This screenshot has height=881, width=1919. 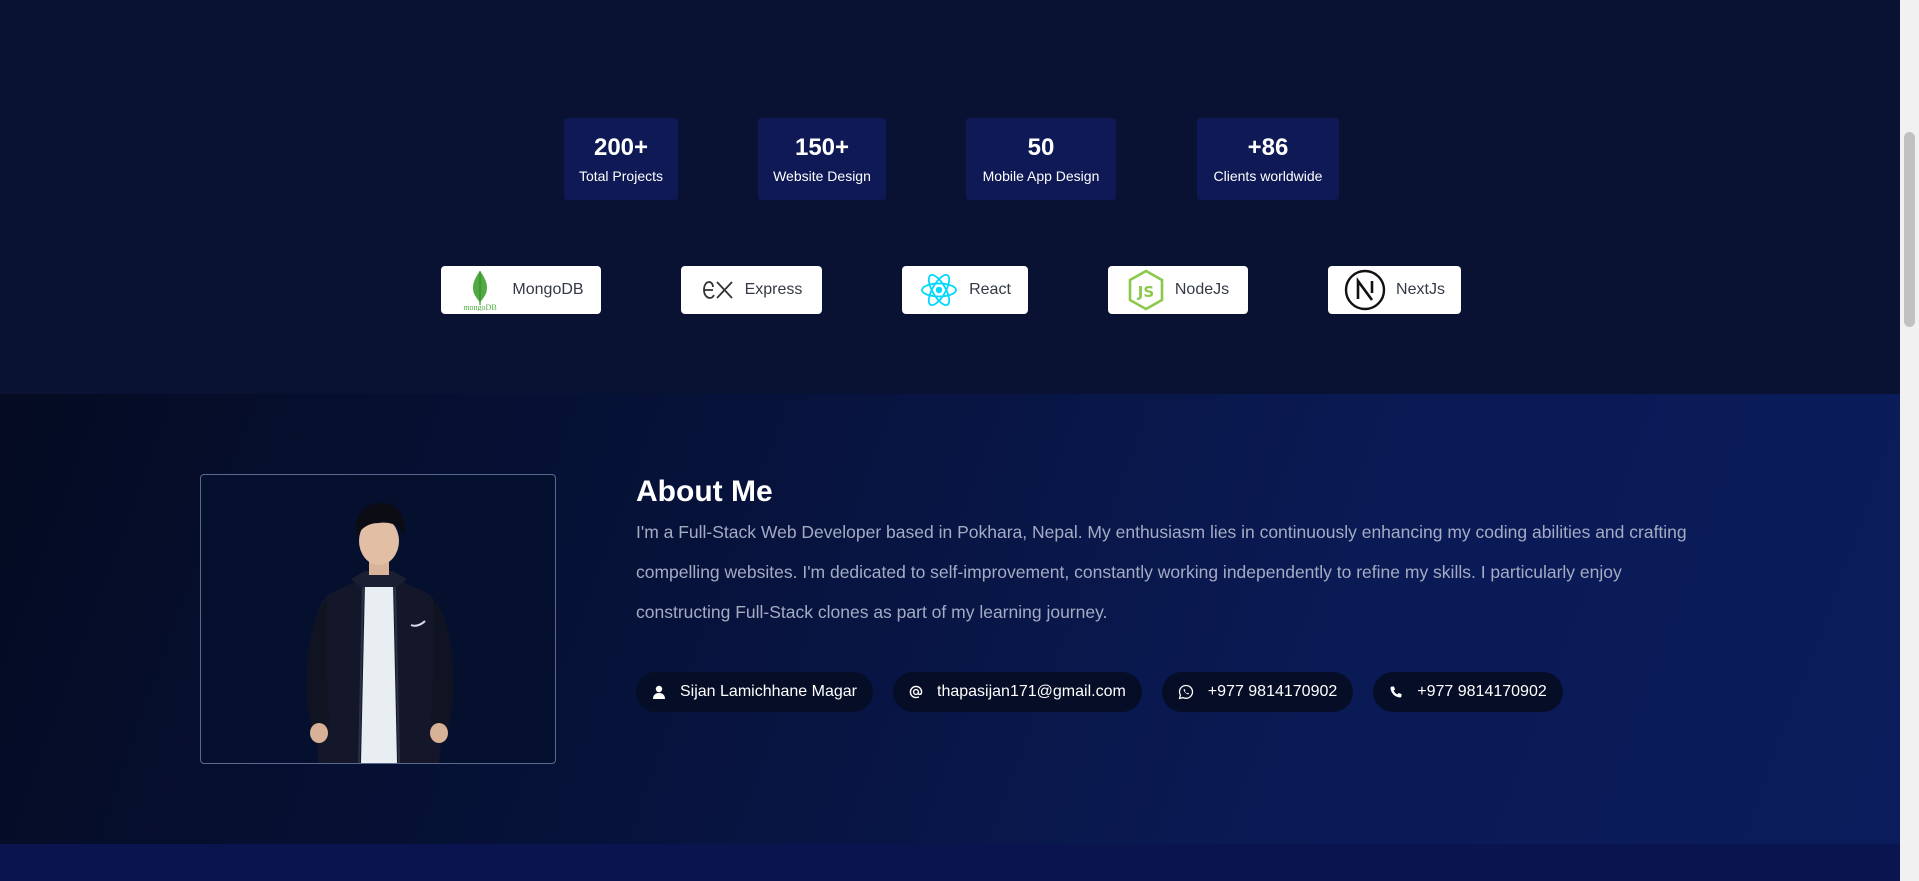 I want to click on contact-phone-chip: +977 9814170902, so click(x=1468, y=692).